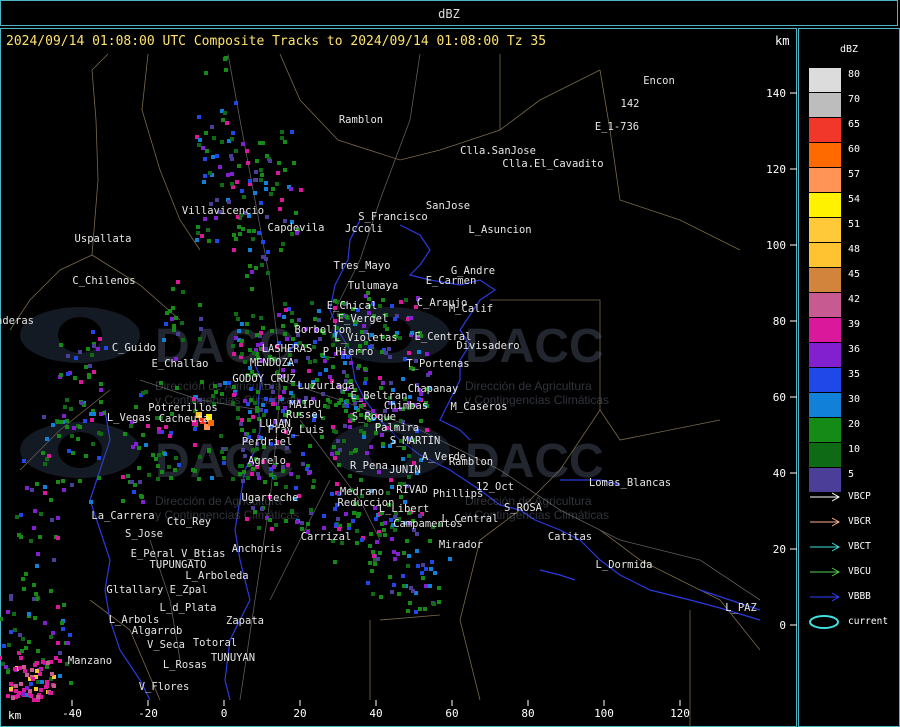 Image resolution: width=900 pixels, height=727 pixels. Describe the element at coordinates (166, 645) in the screenshot. I see `place-label: V_Seca` at that location.